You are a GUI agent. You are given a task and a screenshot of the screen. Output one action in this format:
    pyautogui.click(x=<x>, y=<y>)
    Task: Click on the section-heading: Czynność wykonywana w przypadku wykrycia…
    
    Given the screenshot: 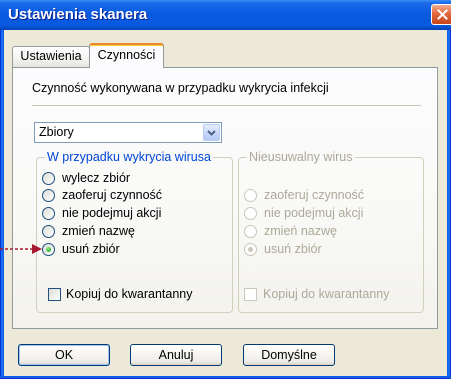 What is the action you would take?
    pyautogui.click(x=180, y=88)
    